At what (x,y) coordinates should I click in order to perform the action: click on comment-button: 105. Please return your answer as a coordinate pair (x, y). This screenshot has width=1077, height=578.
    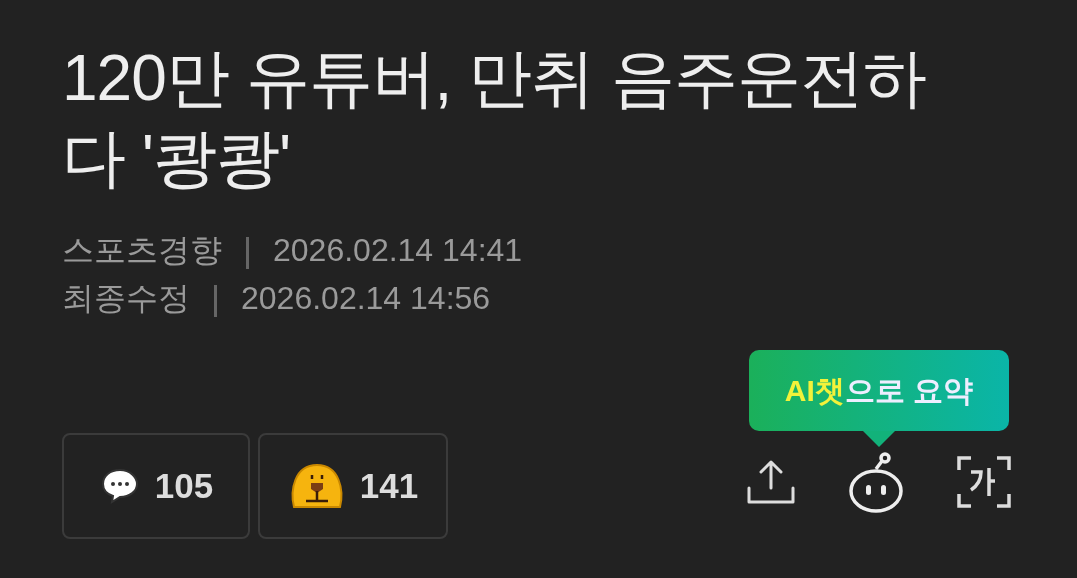
    Looking at the image, I should click on (156, 486).